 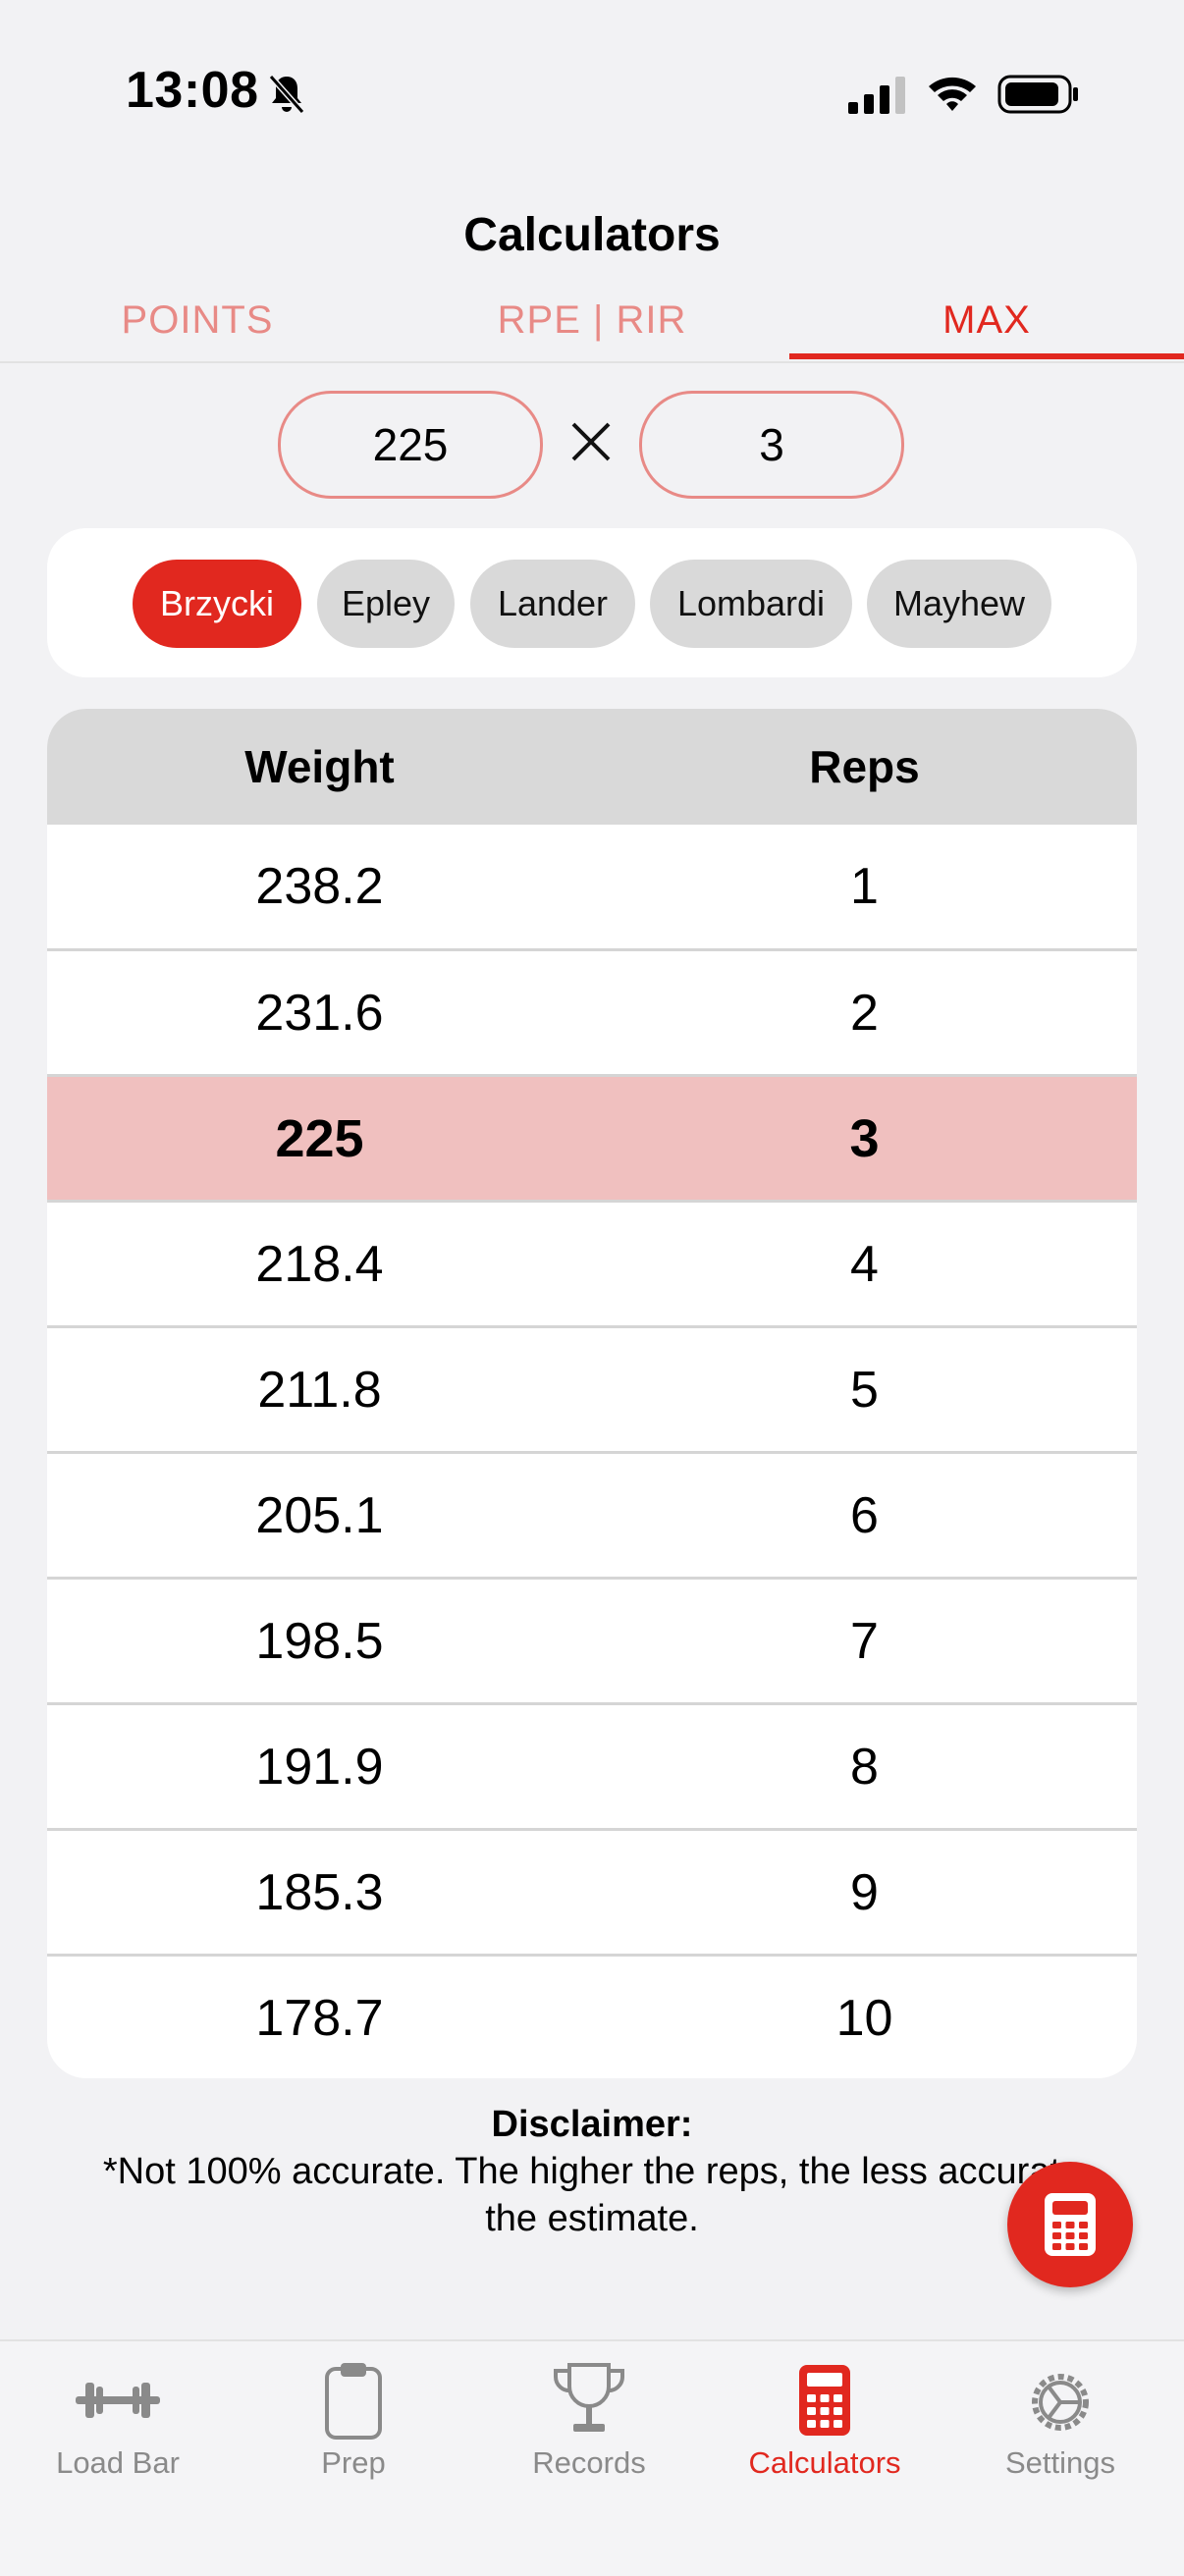 What do you see at coordinates (353, 2462) in the screenshot?
I see `tab-bar-label: Prep` at bounding box center [353, 2462].